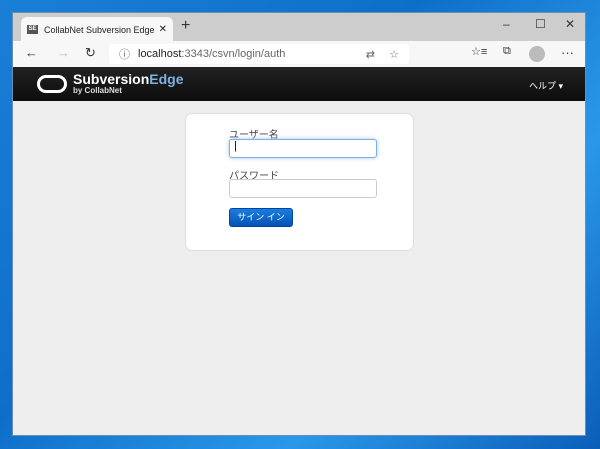 Image resolution: width=600 pixels, height=449 pixels. I want to click on favorites-icon: ☆≡, so click(479, 51).